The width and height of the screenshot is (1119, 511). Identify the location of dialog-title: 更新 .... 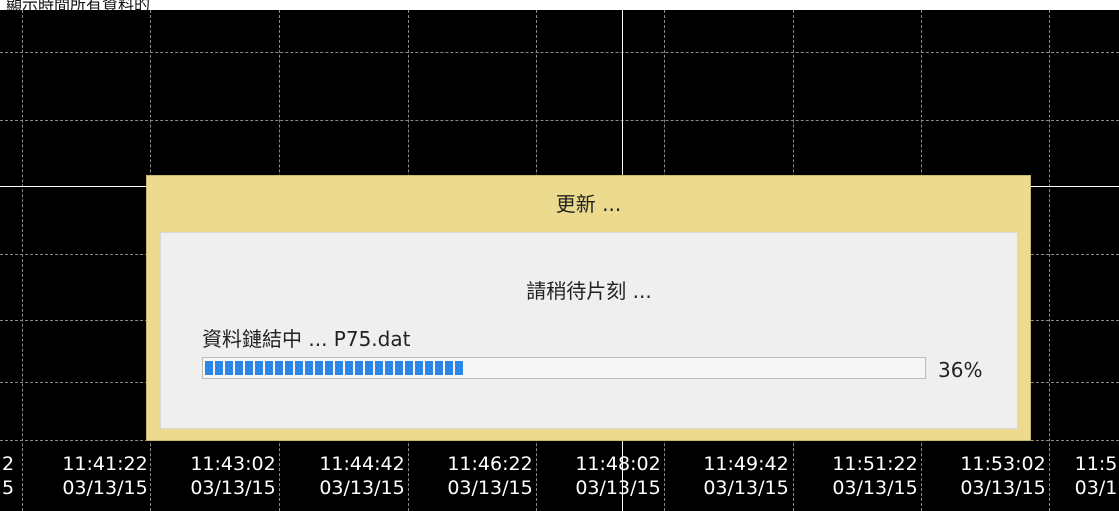
(588, 204).